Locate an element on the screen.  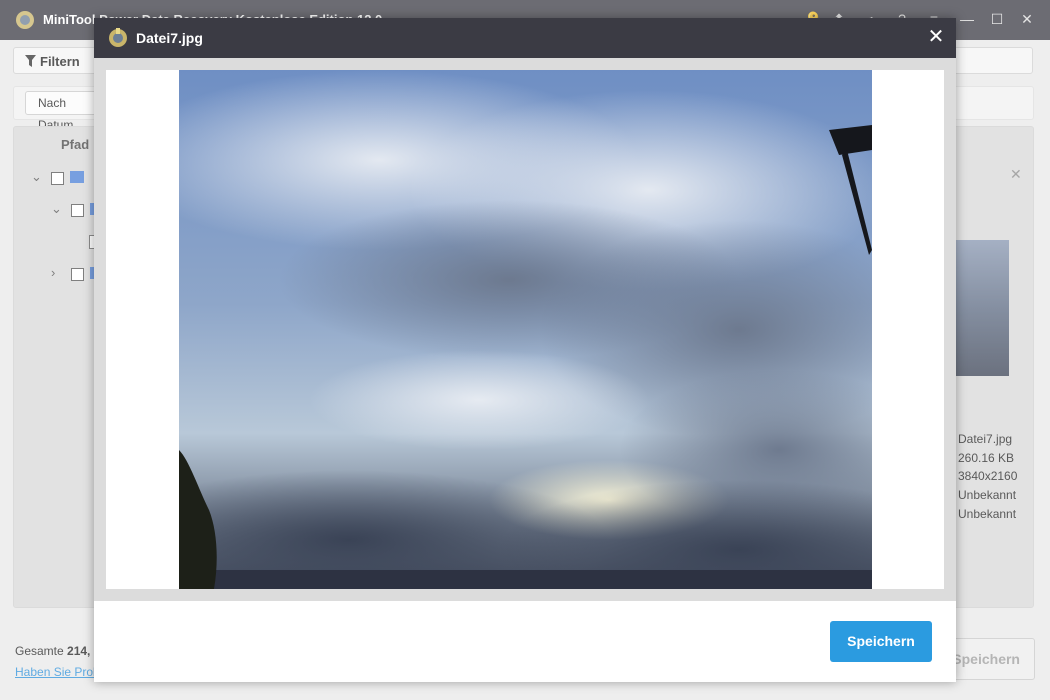
dialog-header: Datei7.jpg ✕ is located at coordinates (525, 38).